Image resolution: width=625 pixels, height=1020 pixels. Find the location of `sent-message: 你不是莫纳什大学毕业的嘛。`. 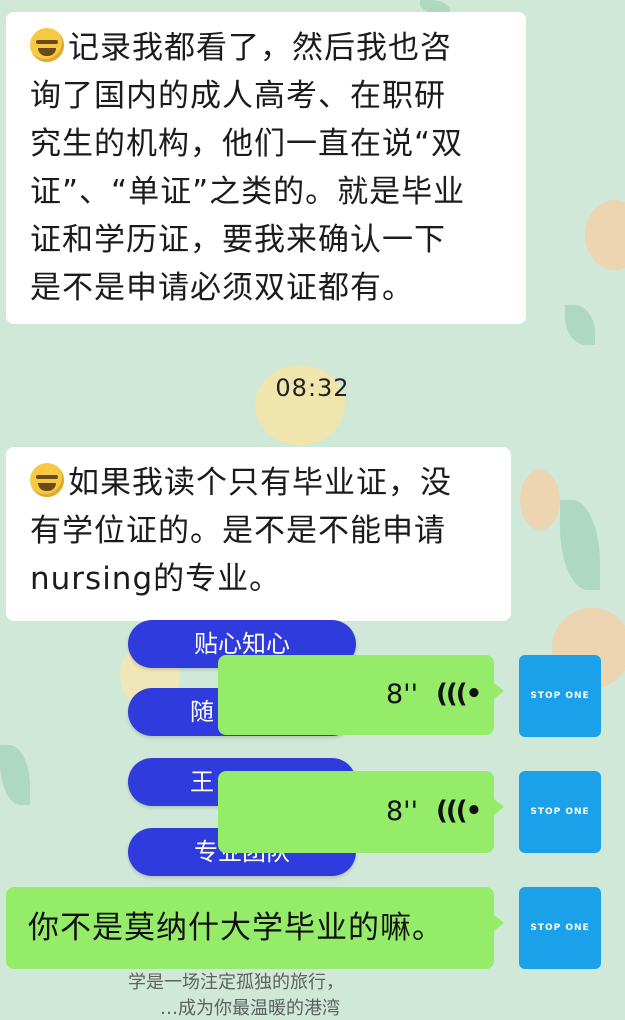

sent-message: 你不是莫纳什大学毕业的嘛。 is located at coordinates (255, 928).